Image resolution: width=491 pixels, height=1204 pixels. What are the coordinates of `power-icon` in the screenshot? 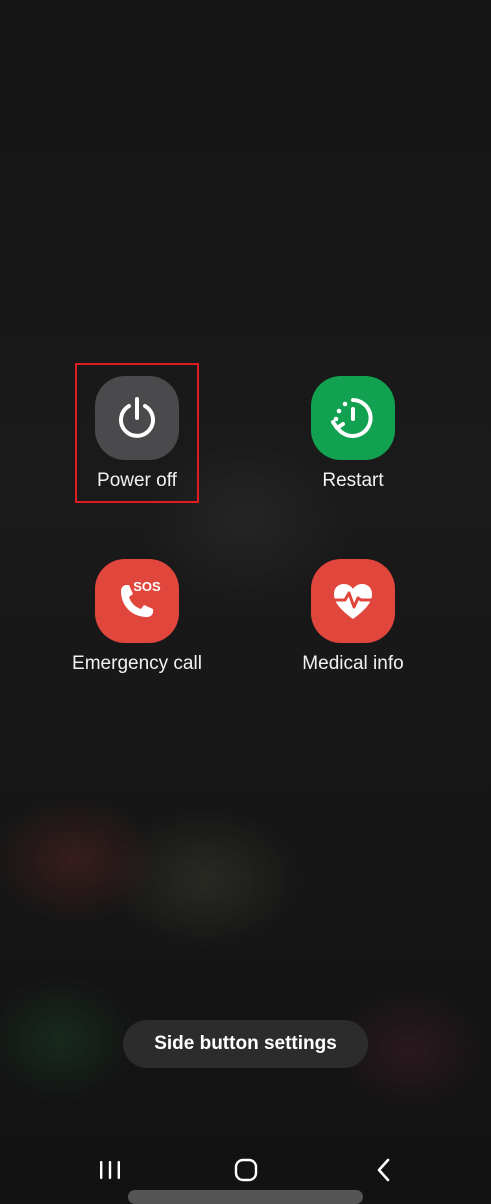 It's located at (137, 417).